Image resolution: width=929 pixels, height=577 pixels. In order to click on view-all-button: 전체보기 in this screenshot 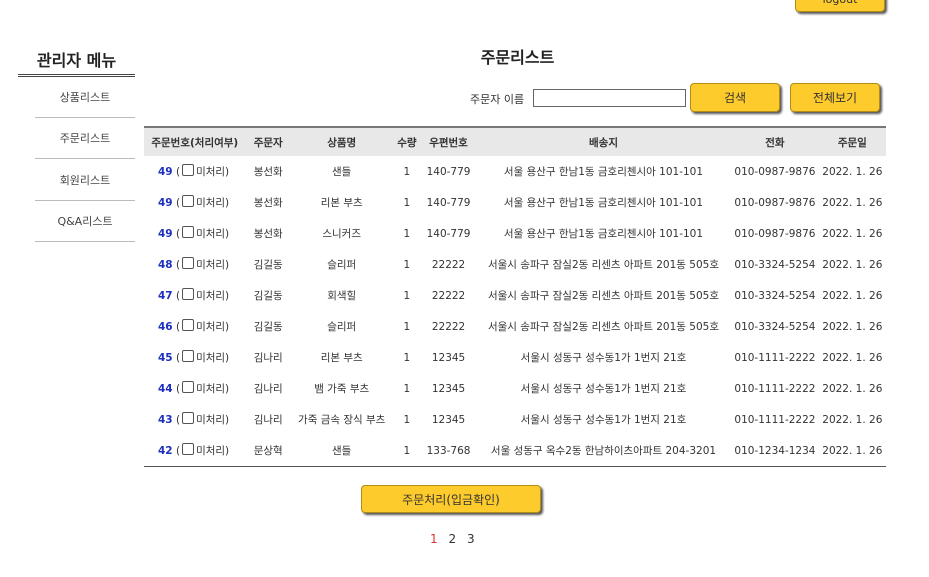, I will do `click(835, 97)`.